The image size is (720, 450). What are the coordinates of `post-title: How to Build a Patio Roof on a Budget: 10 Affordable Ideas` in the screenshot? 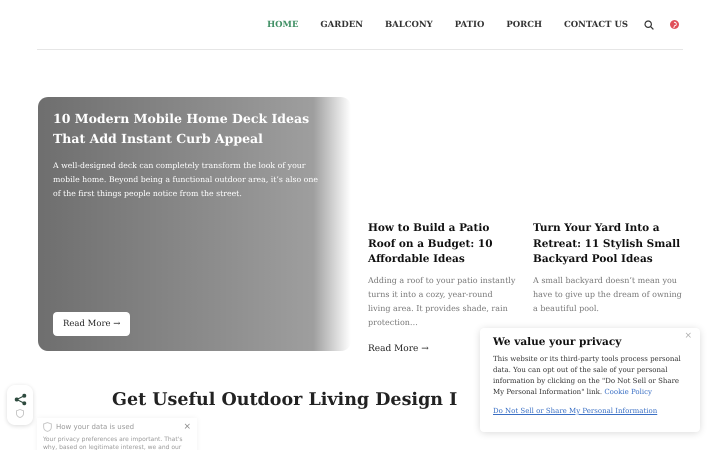 It's located at (442, 244).